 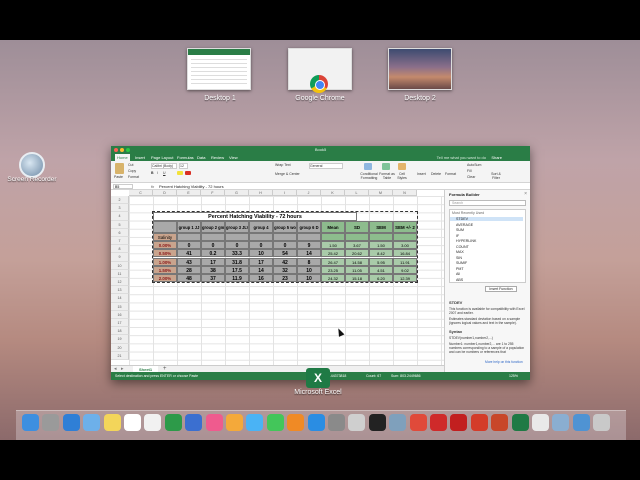 I want to click on column-header: K, so click(x=333, y=193).